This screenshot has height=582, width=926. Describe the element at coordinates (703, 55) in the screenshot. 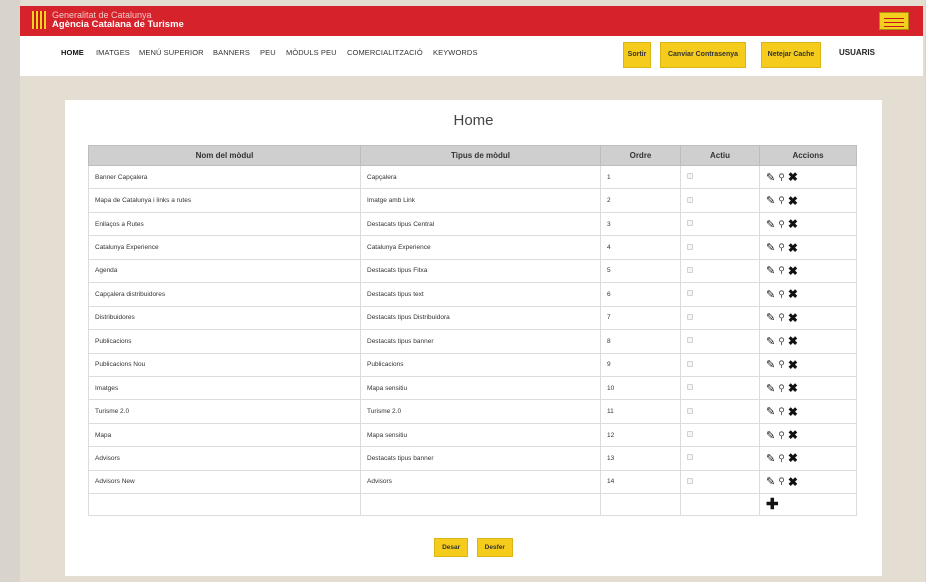

I see `canviar-contrasenya-button: Canviar Contrasenya` at that location.